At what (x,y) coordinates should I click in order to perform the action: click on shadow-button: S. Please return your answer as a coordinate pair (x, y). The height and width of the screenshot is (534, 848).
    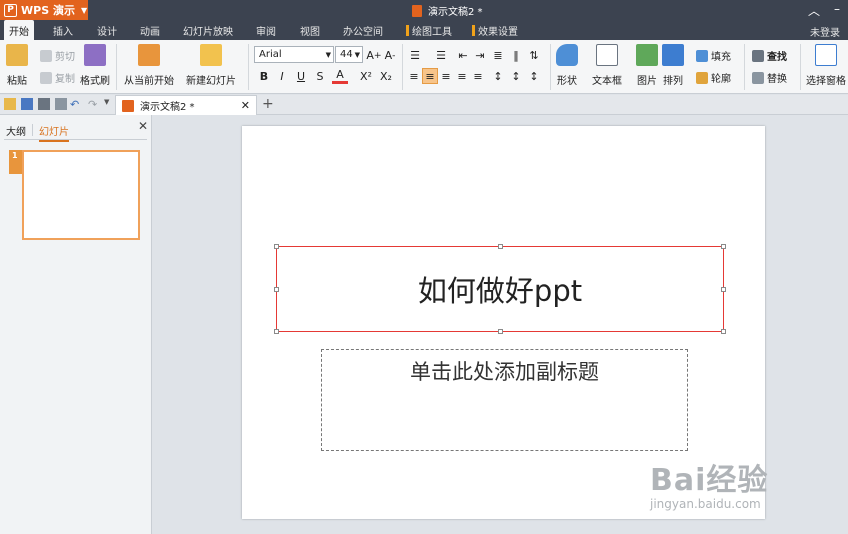
    Looking at the image, I should click on (320, 76).